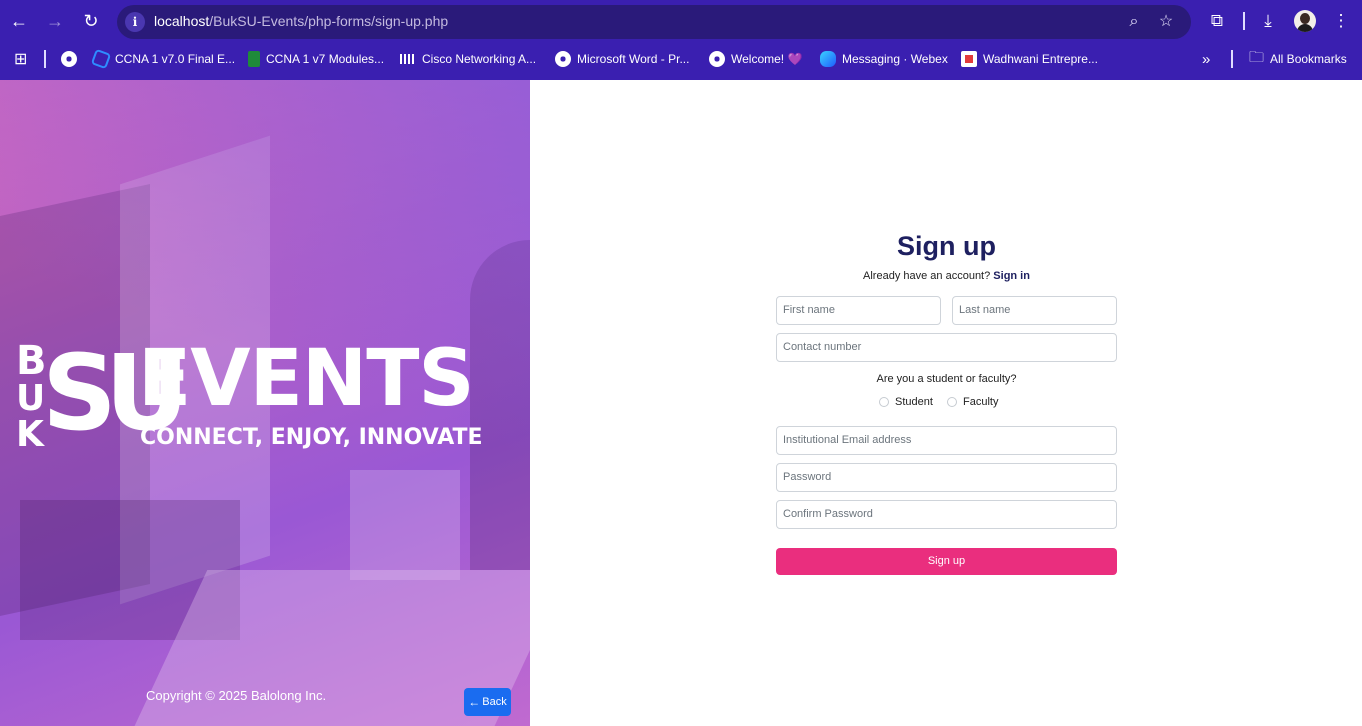 This screenshot has width=1362, height=726. What do you see at coordinates (946, 477) in the screenshot?
I see `password-field: Password` at bounding box center [946, 477].